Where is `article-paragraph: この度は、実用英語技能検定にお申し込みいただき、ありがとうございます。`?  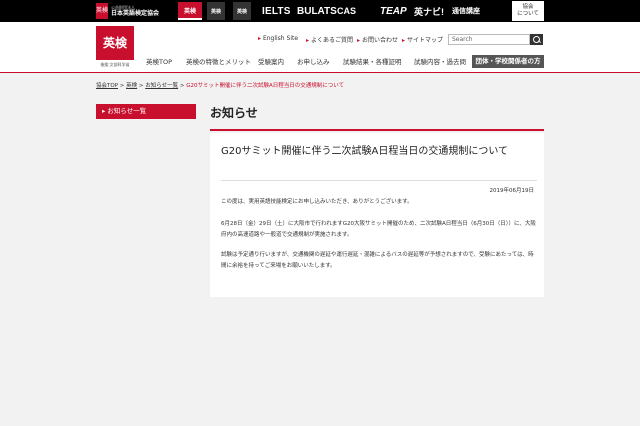 article-paragraph: この度は、実用英語技能検定にお申し込みいただき、ありがとうございます。 is located at coordinates (317, 202).